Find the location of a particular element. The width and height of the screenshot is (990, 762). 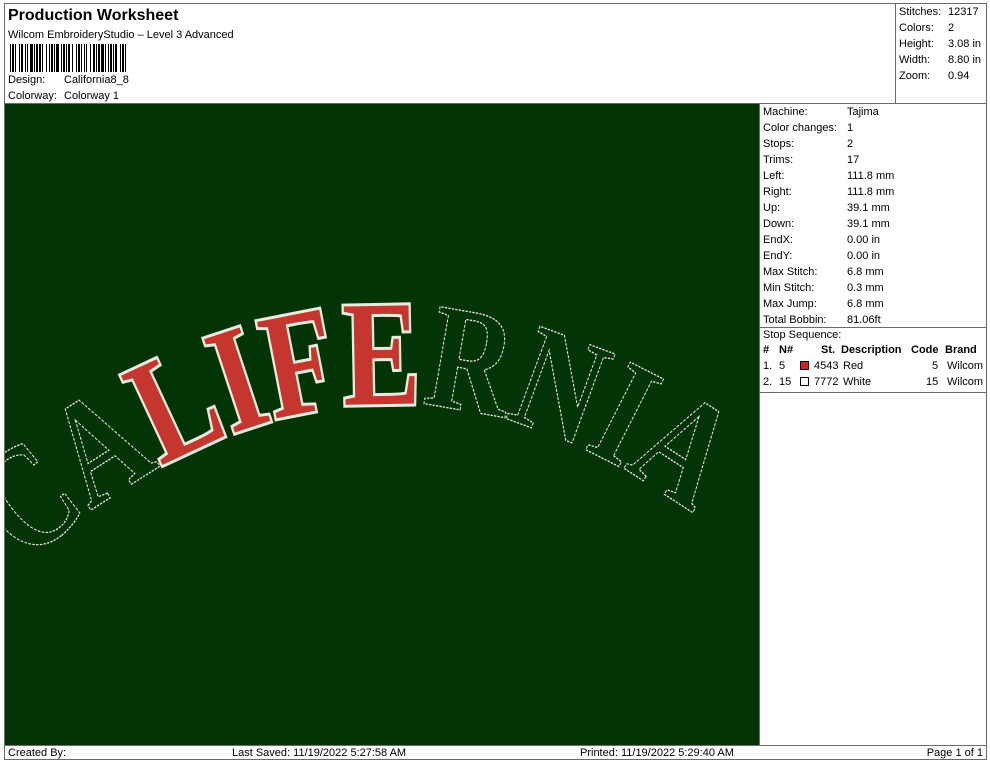

stop-description: White is located at coordinates (857, 382).